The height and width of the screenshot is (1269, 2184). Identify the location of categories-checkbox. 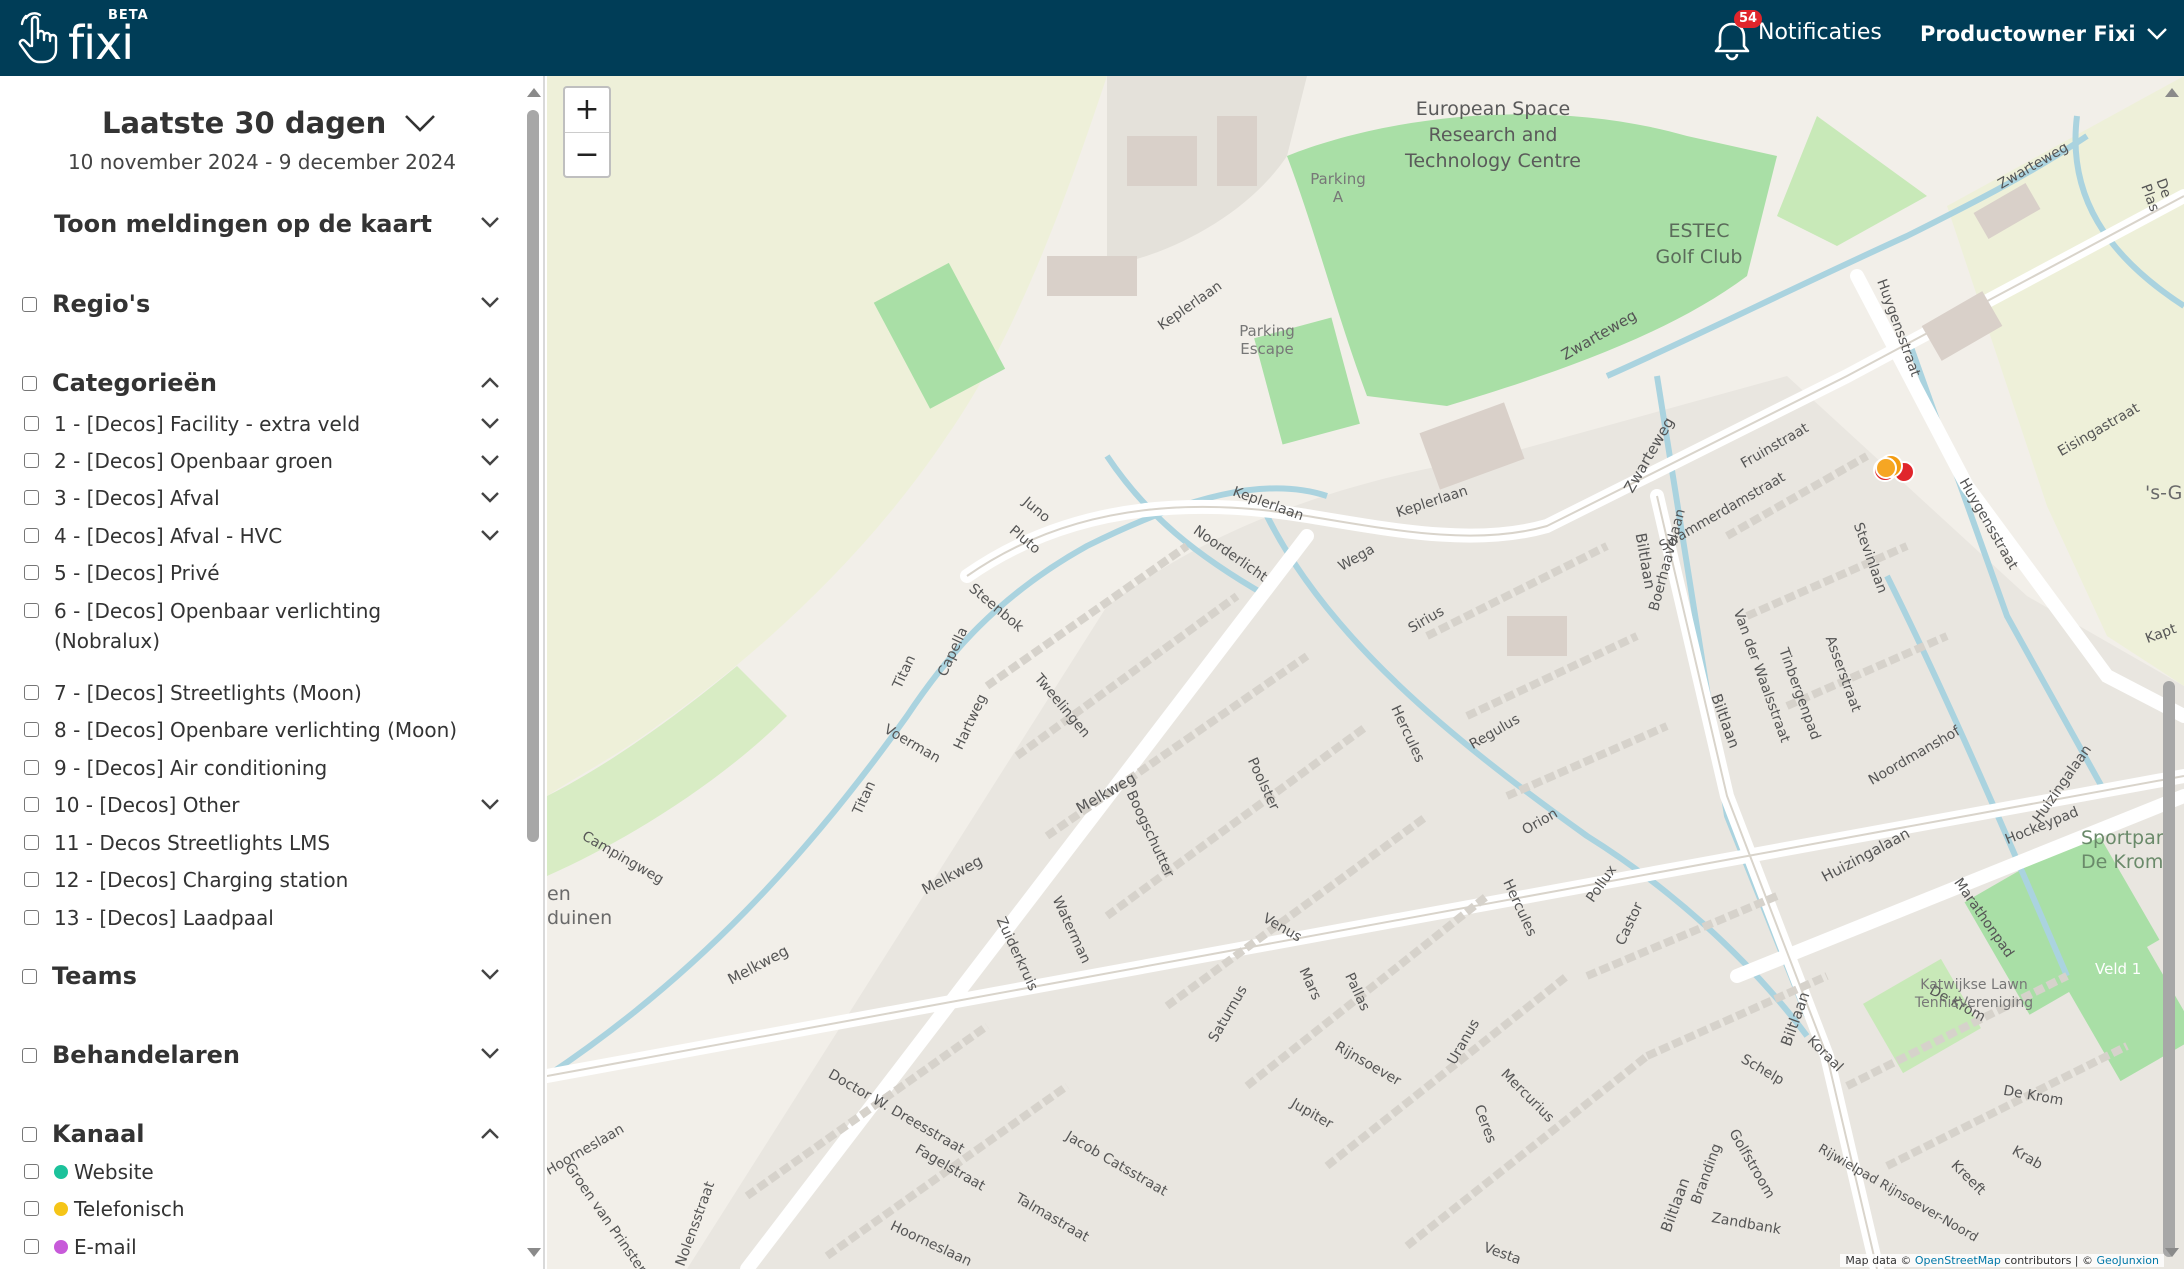
(29, 383).